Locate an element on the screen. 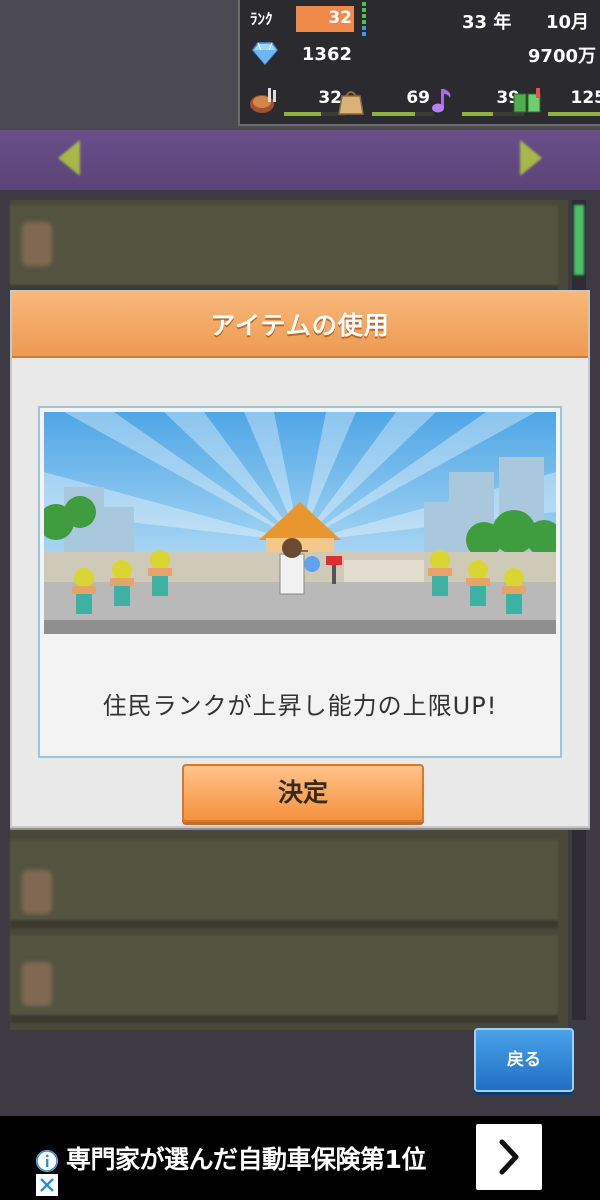 The width and height of the screenshot is (600, 1200). back-button-label: 戻る is located at coordinates (524, 1060).